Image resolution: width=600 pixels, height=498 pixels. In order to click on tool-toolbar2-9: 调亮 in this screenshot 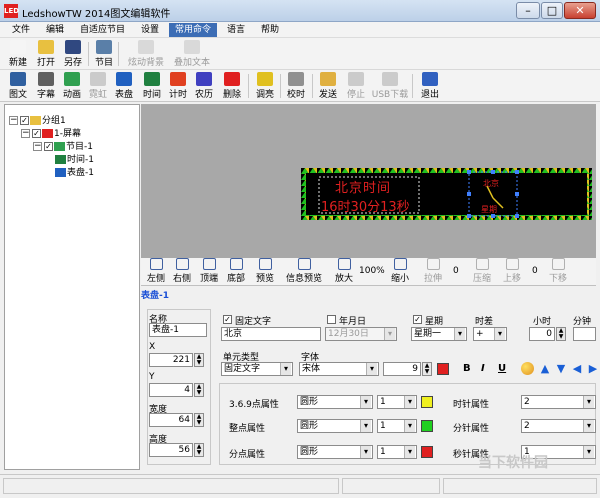, I will do `click(265, 86)`.